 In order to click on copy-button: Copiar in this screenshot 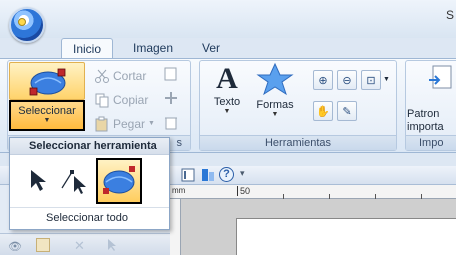, I will do `click(121, 99)`.